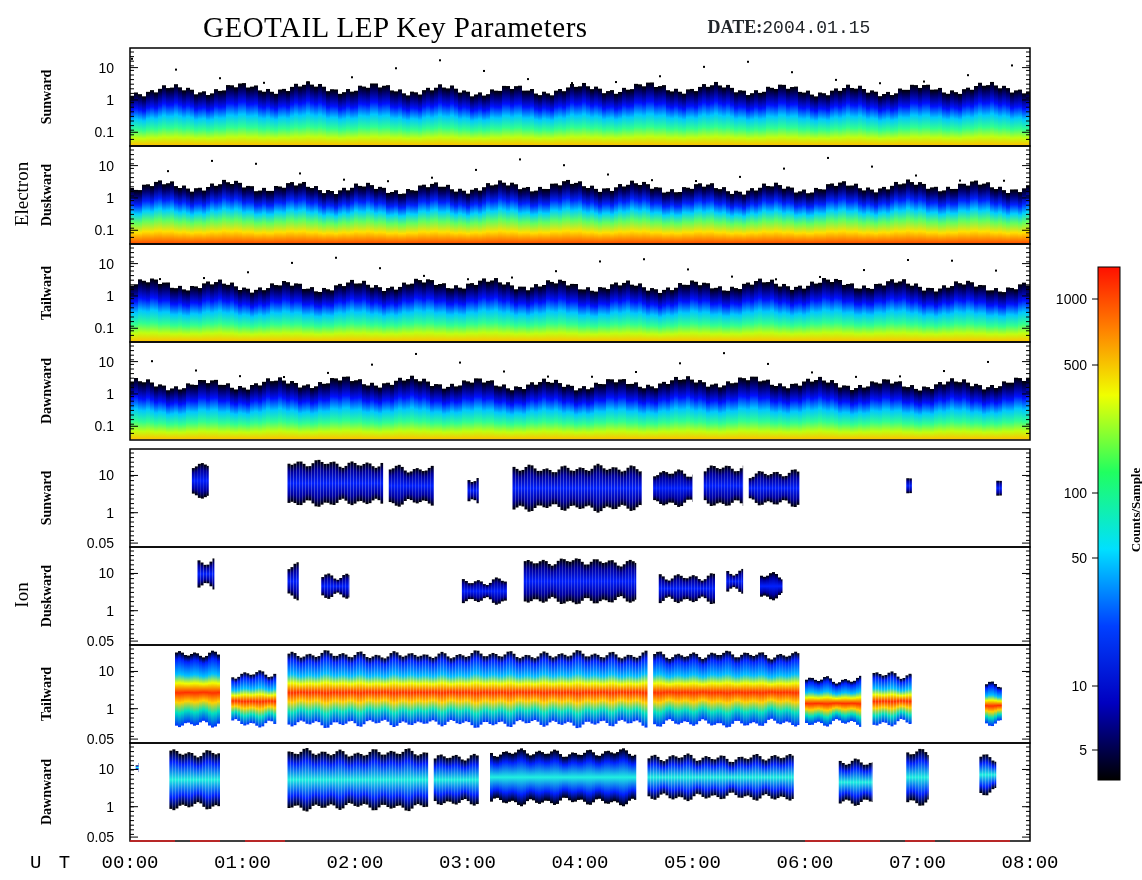  What do you see at coordinates (355, 863) in the screenshot?
I see `tick-label: 02:00` at bounding box center [355, 863].